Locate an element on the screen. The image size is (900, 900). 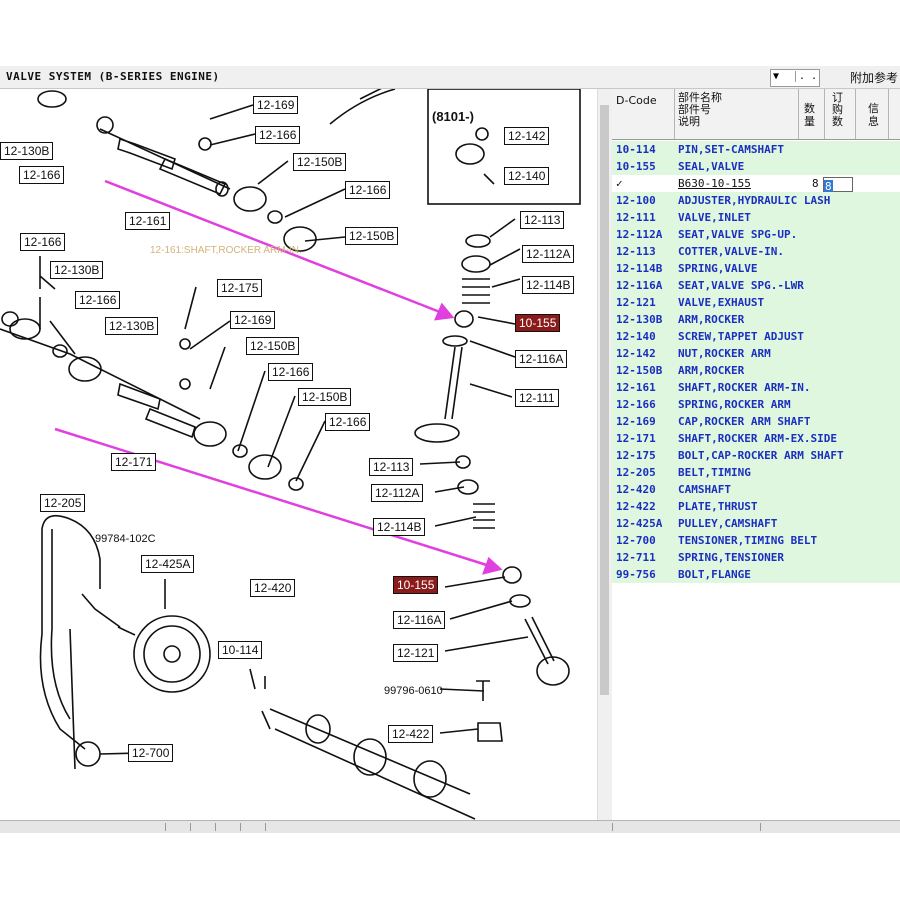
window-title: VALVE SYSTEM (B-SERIES ENGINE) is located at coordinates (113, 76).